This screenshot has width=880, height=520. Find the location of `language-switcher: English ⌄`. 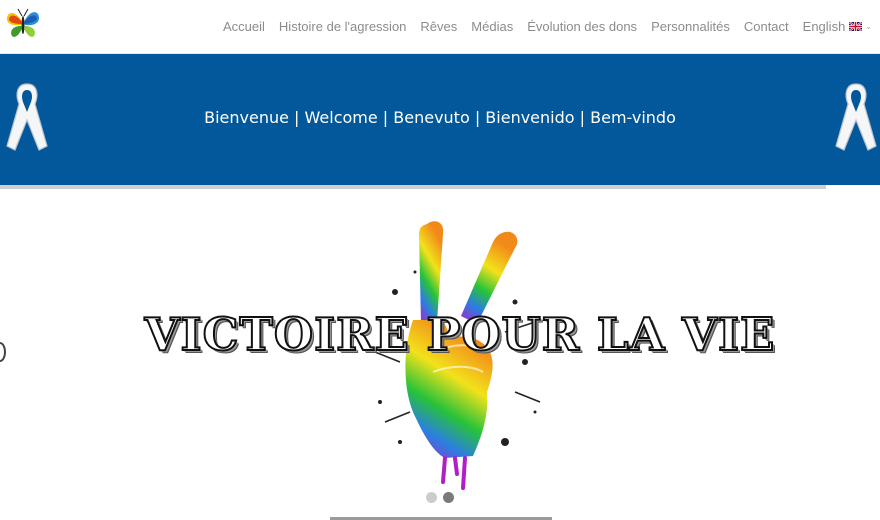

language-switcher: English ⌄ is located at coordinates (834, 26).